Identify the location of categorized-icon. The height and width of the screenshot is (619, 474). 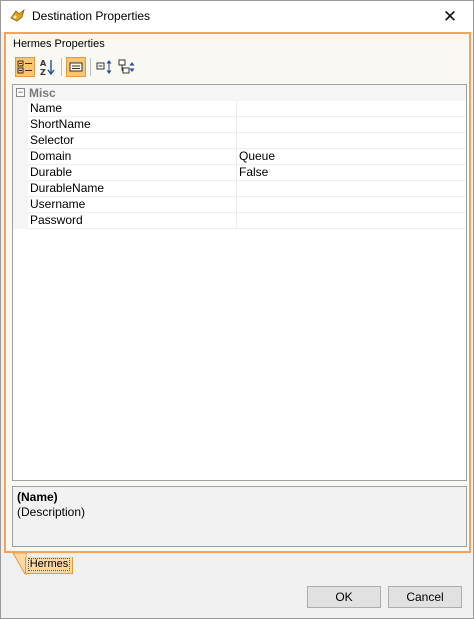
(24, 67).